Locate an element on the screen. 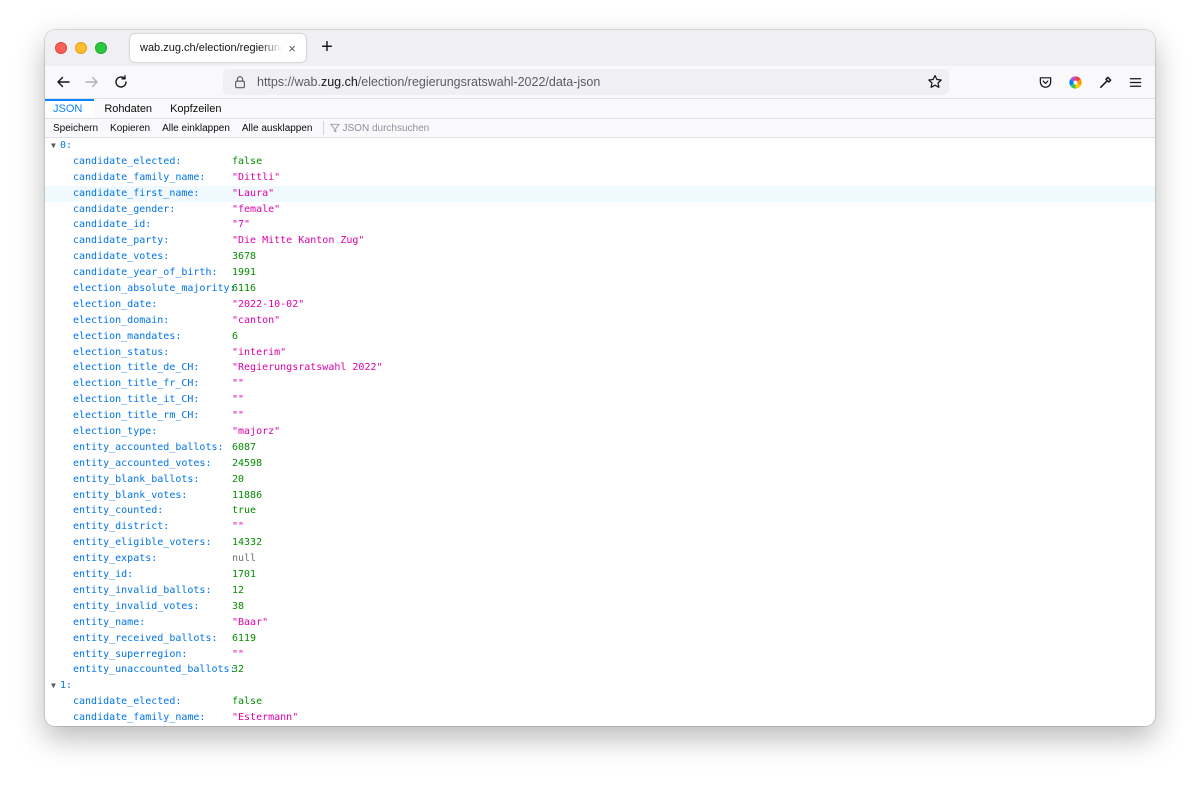 The width and height of the screenshot is (1200, 785). json-row: candidate_first_name: "Laura" is located at coordinates (600, 193).